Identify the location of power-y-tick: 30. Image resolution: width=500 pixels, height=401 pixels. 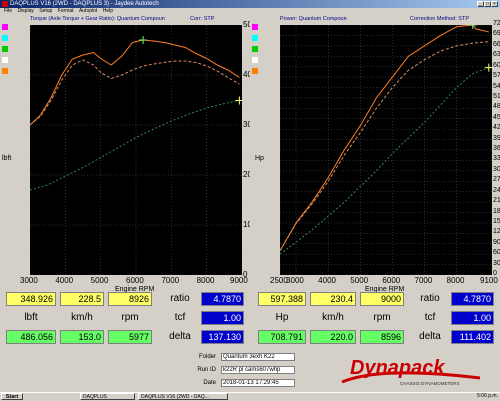
(496, 263).